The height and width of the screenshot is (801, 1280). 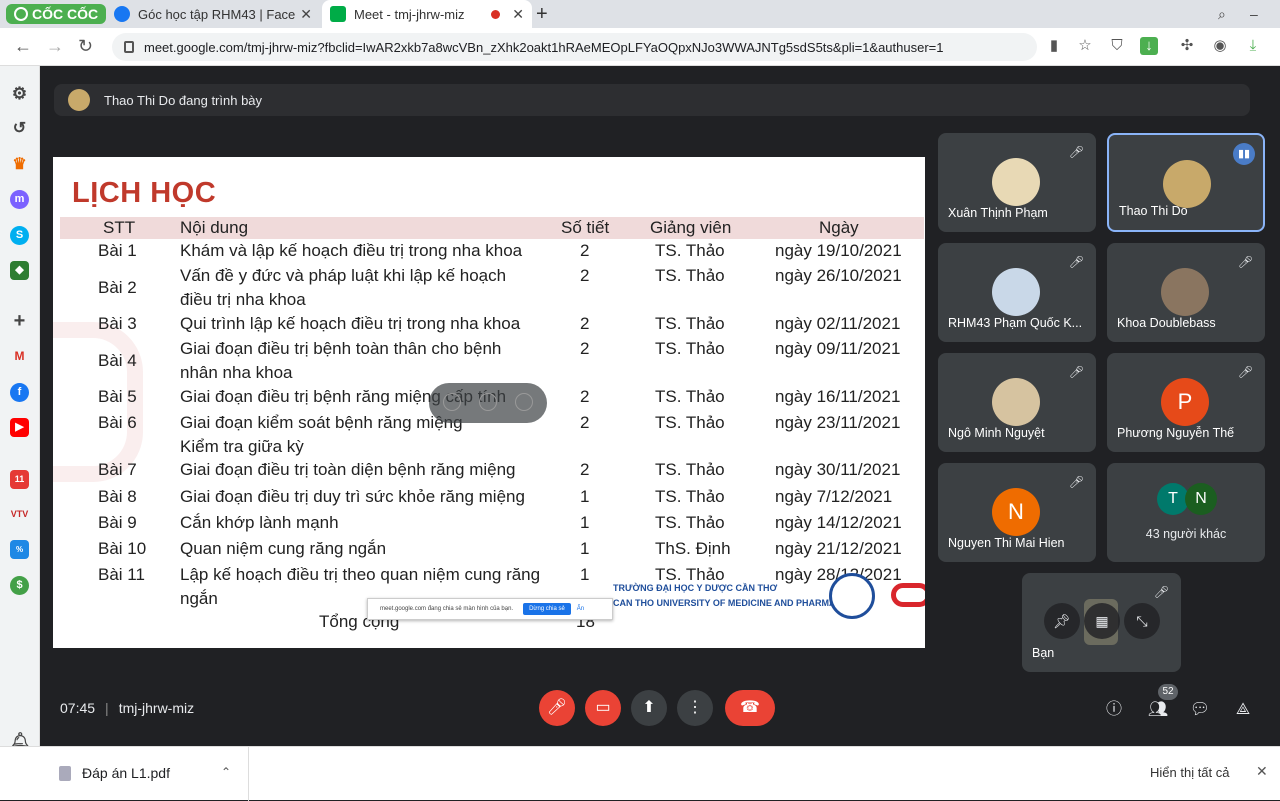 What do you see at coordinates (23, 46) in the screenshot?
I see `back-icon: ←` at bounding box center [23, 46].